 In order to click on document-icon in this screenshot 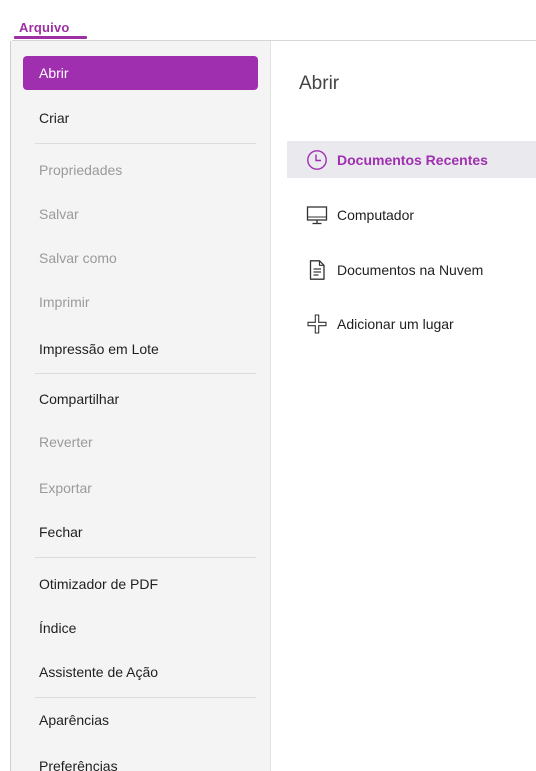, I will do `click(317, 270)`.